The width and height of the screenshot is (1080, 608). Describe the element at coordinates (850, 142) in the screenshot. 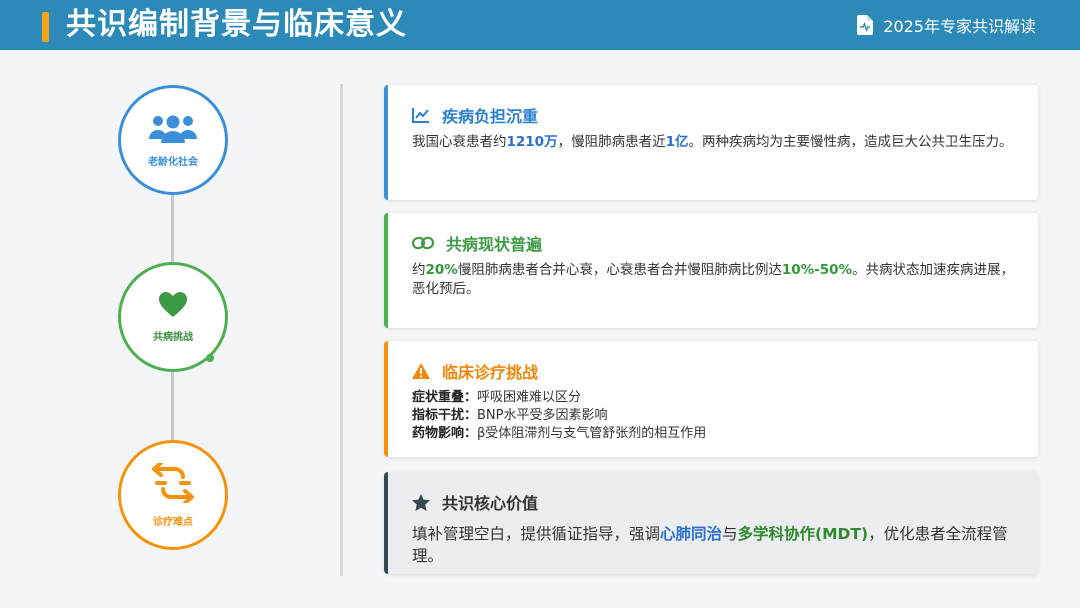

I see `body-text: 。两种疾病均为主要慢性病，造成巨大公共卫生压力。` at that location.